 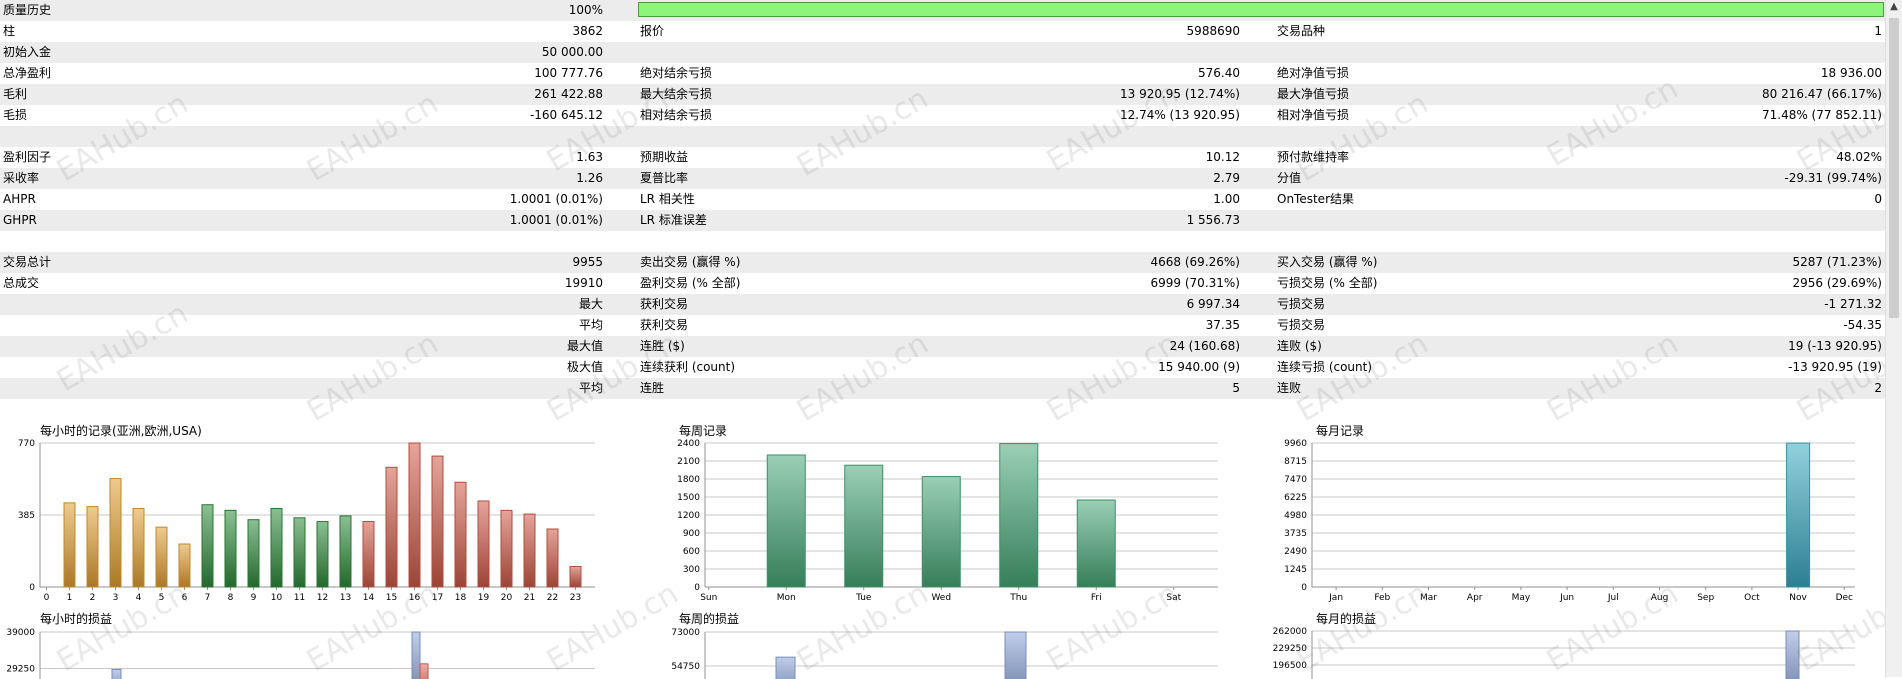 What do you see at coordinates (1705, 598) in the screenshot?
I see `monthly-records-x-tick: Sep` at bounding box center [1705, 598].